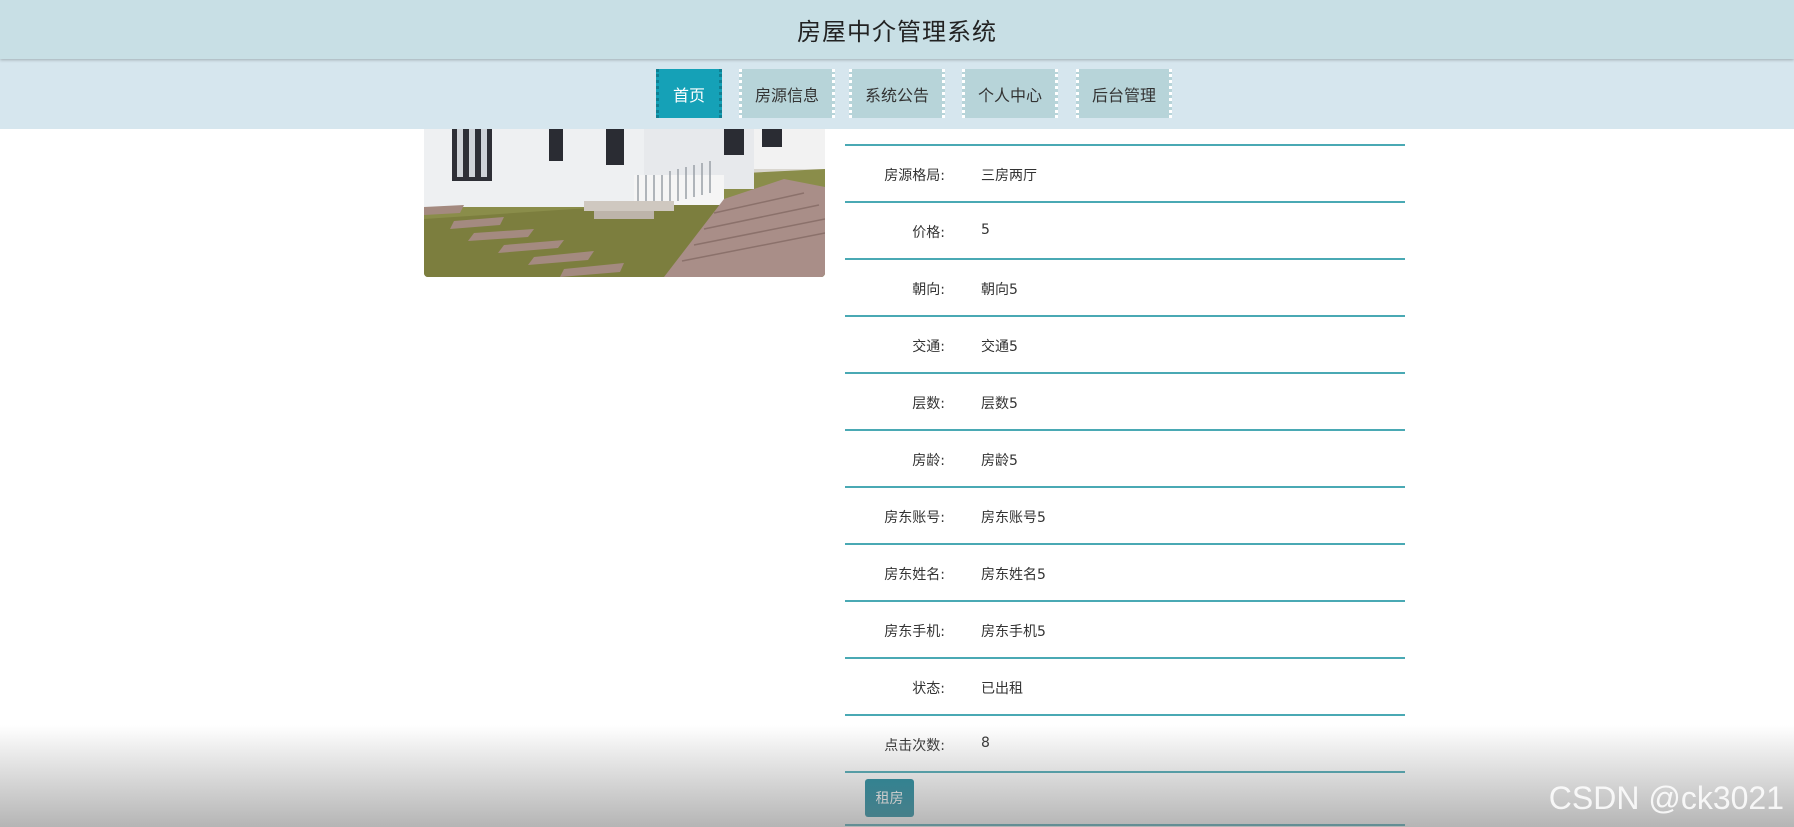 This screenshot has width=1794, height=827. What do you see at coordinates (928, 290) in the screenshot?
I see `detail-label: 朝向:` at bounding box center [928, 290].